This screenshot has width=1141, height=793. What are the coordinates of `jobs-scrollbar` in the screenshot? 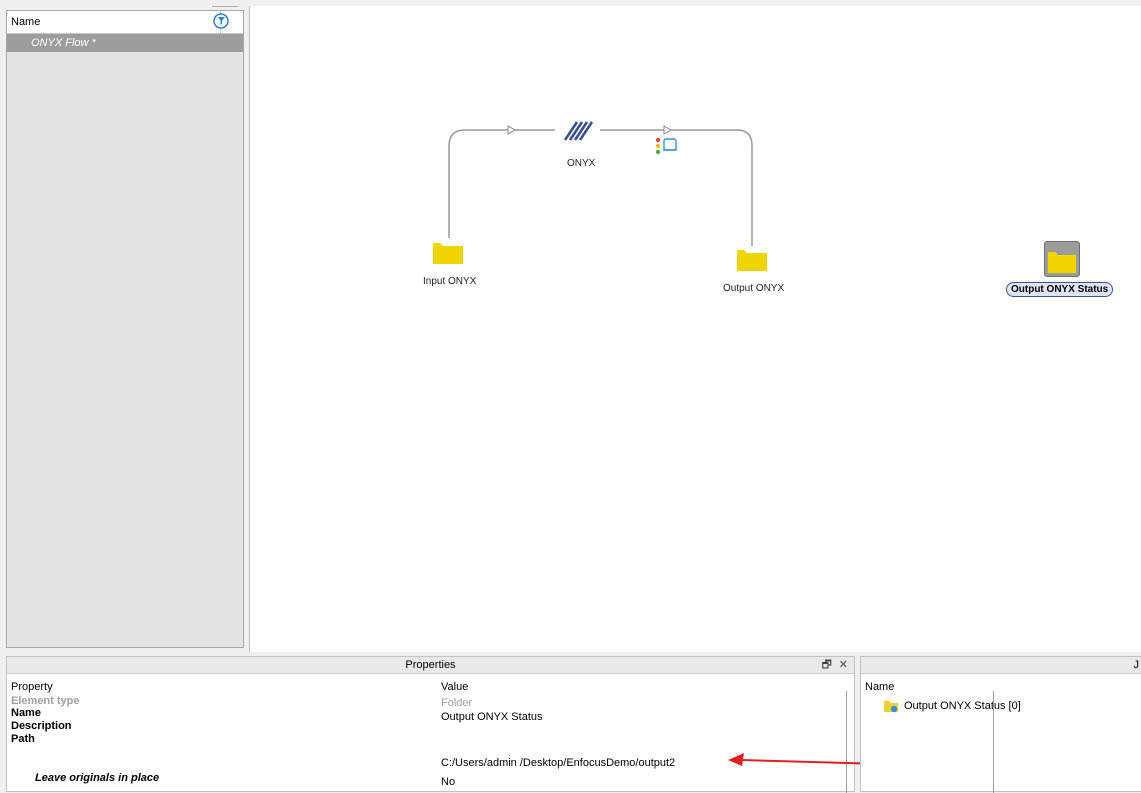 It's located at (993, 742).